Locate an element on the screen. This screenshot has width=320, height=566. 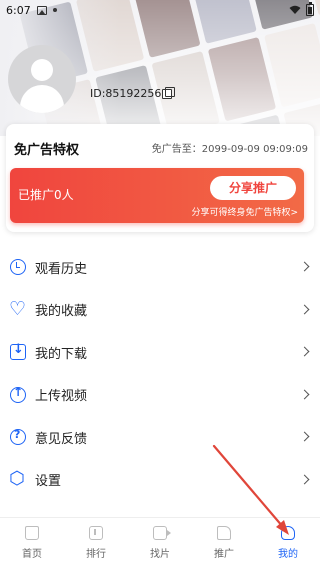
notification-dot-icon is located at coordinates (54, 10).